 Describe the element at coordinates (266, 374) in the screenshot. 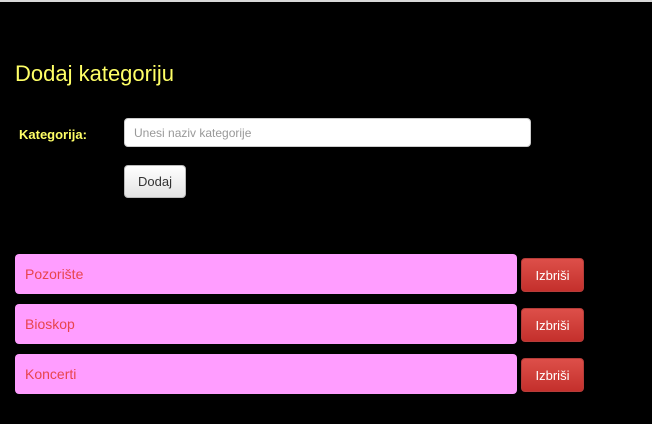

I see `category-item: Koncerti` at that location.